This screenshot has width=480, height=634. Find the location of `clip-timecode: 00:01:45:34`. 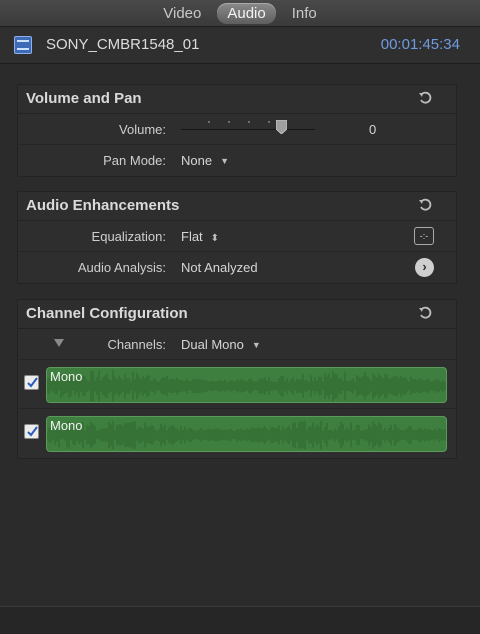

clip-timecode: 00:01:45:34 is located at coordinates (420, 44).